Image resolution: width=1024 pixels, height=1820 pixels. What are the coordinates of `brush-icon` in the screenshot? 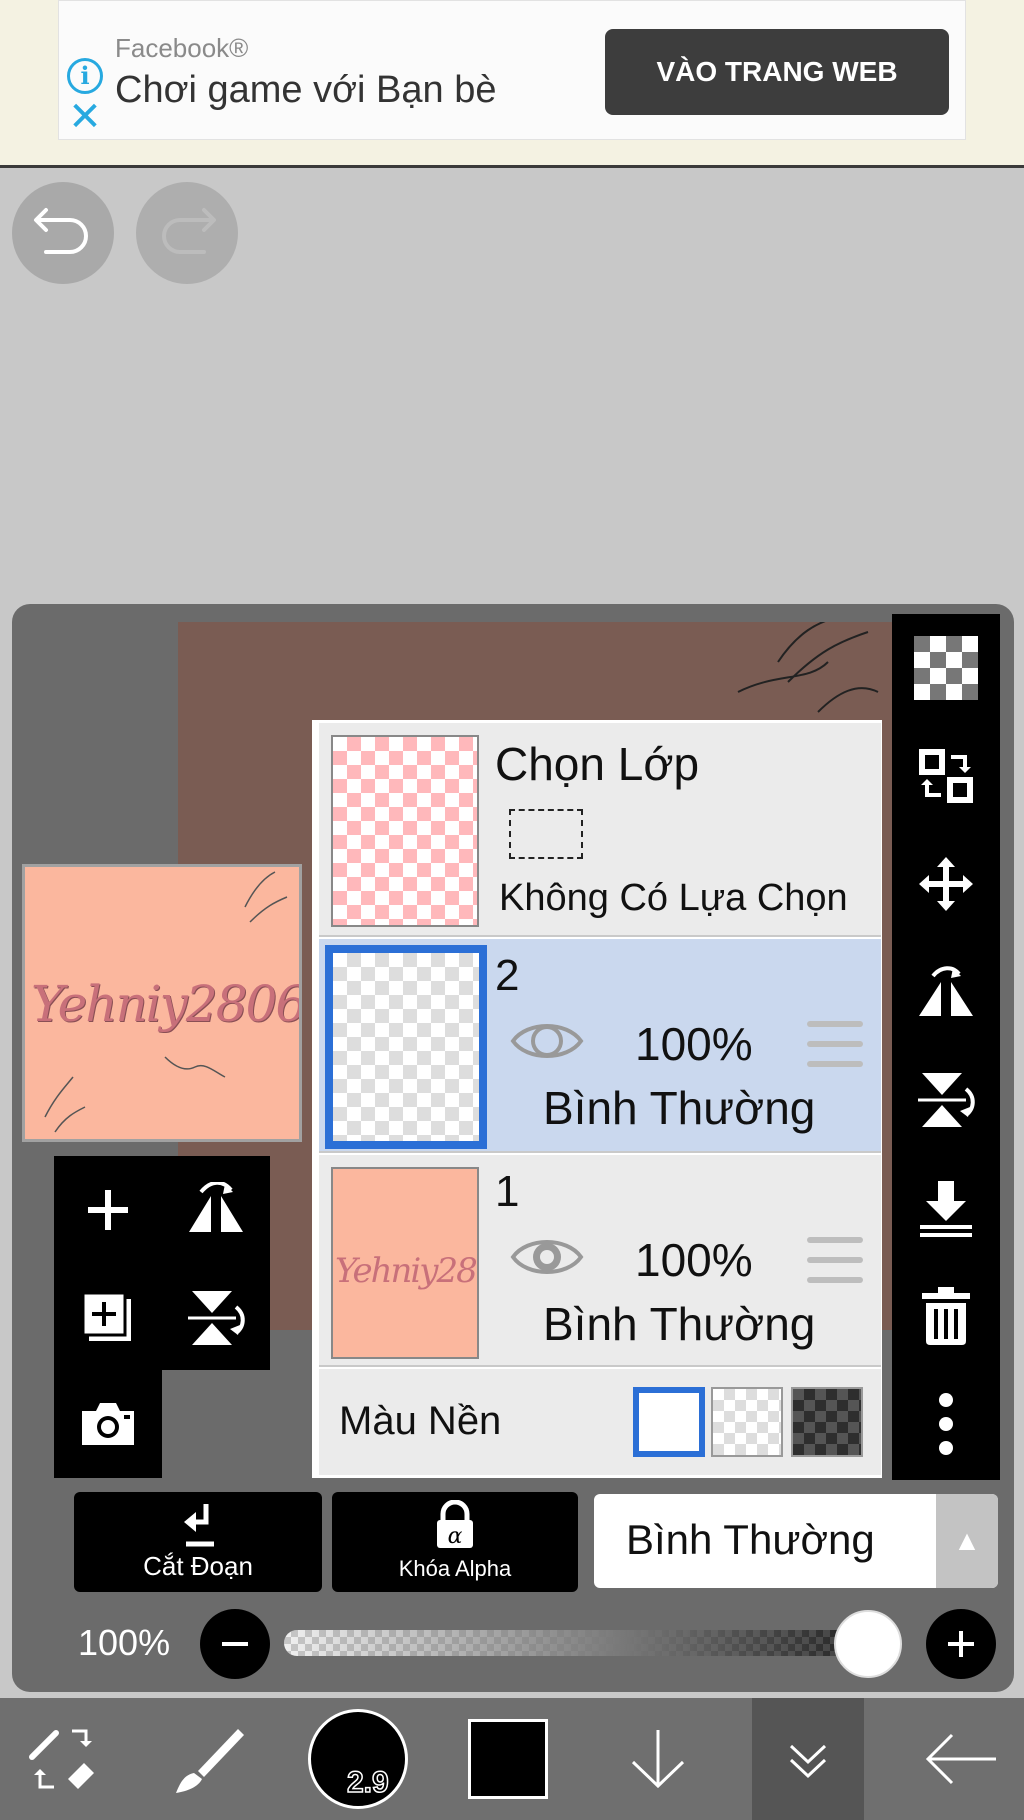 It's located at (210, 1761).